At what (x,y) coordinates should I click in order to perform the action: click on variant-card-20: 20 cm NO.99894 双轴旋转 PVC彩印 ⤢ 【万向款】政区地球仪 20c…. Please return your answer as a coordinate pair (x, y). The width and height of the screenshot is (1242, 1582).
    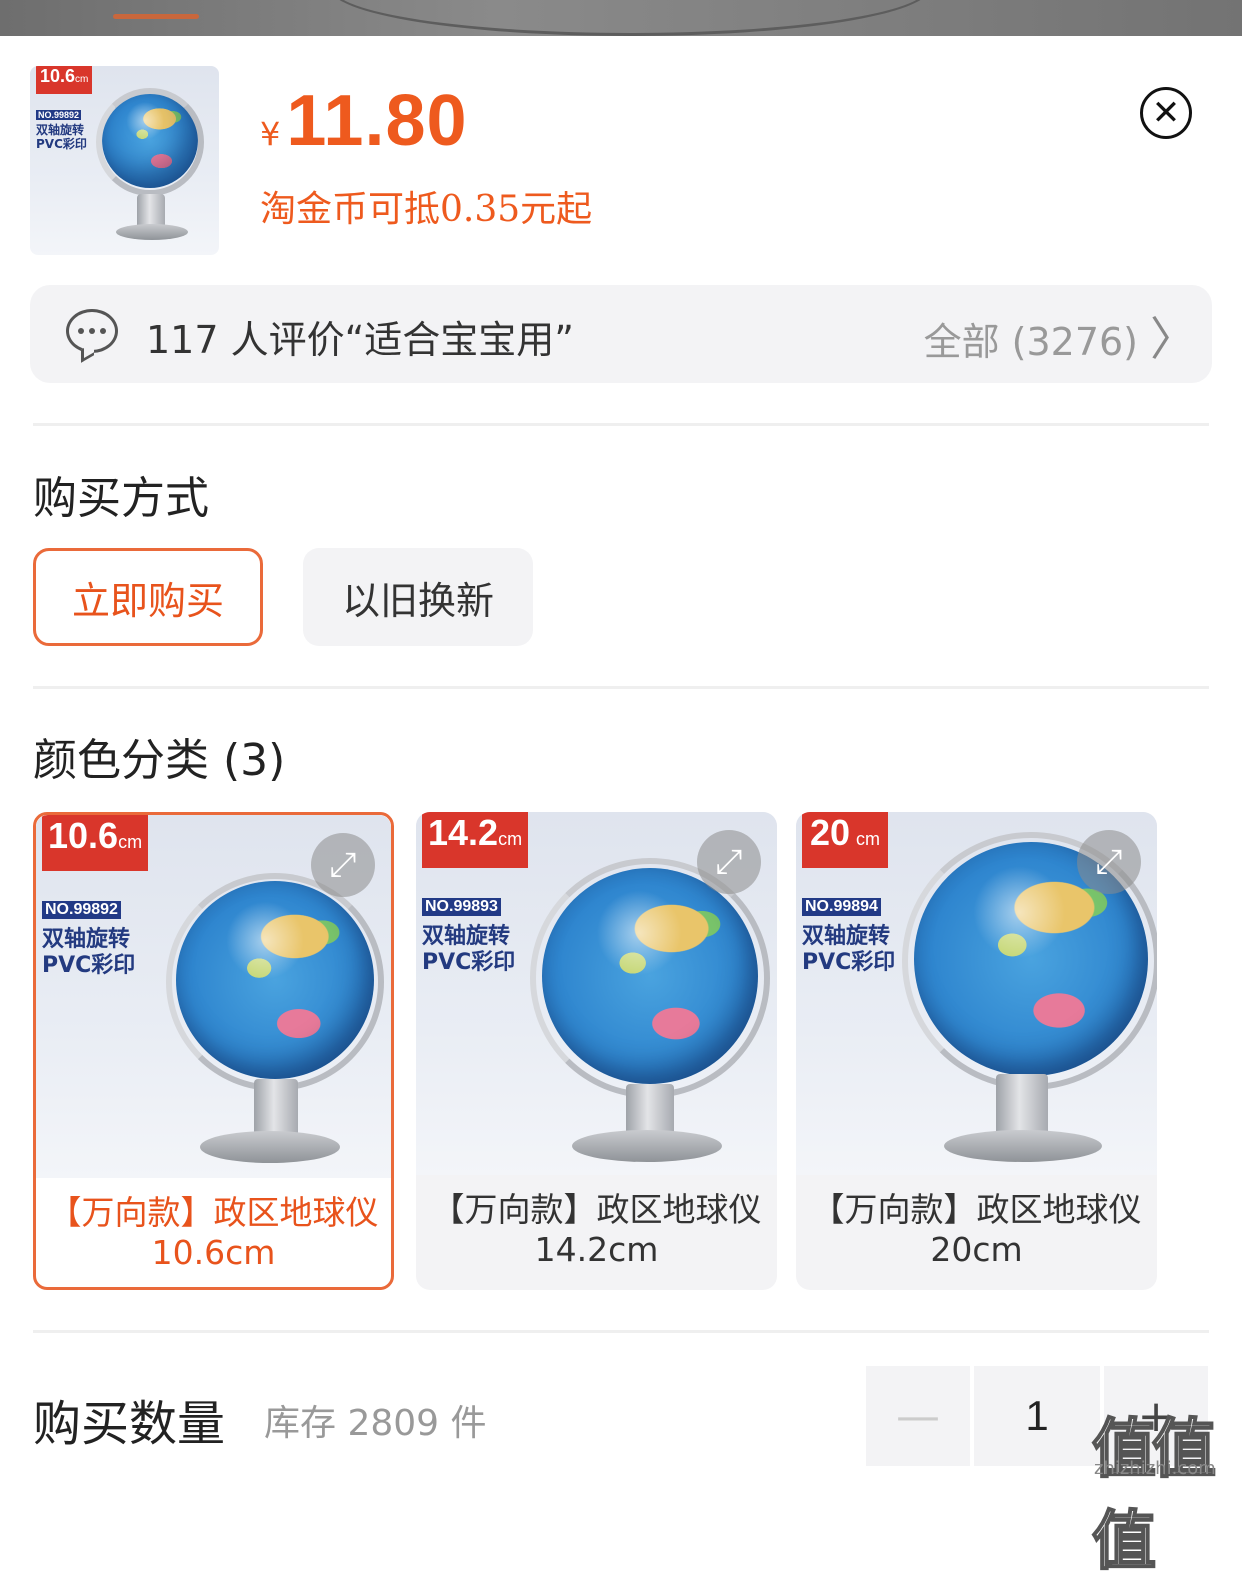
    Looking at the image, I should click on (976, 1051).